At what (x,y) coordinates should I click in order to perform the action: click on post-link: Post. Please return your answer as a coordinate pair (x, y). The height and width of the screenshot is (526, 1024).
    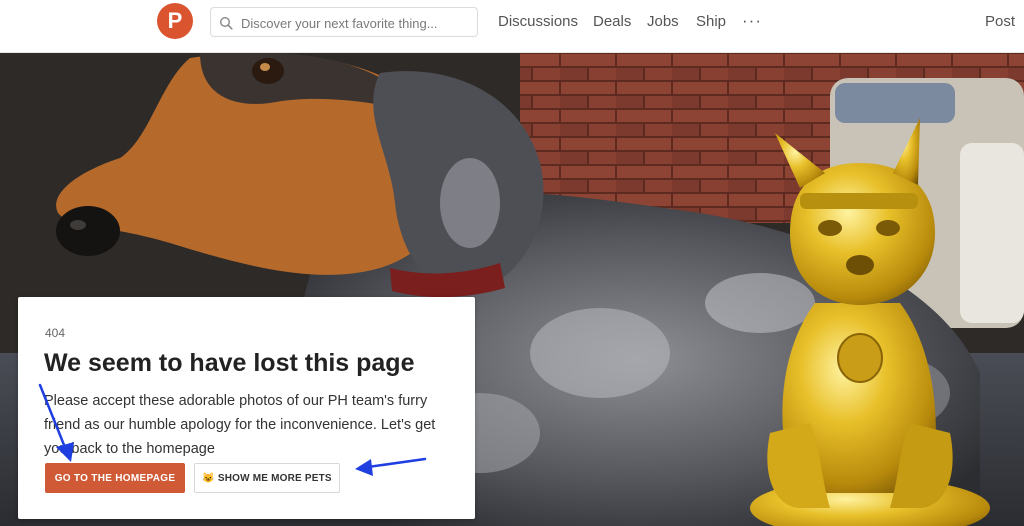
    Looking at the image, I should click on (1000, 21).